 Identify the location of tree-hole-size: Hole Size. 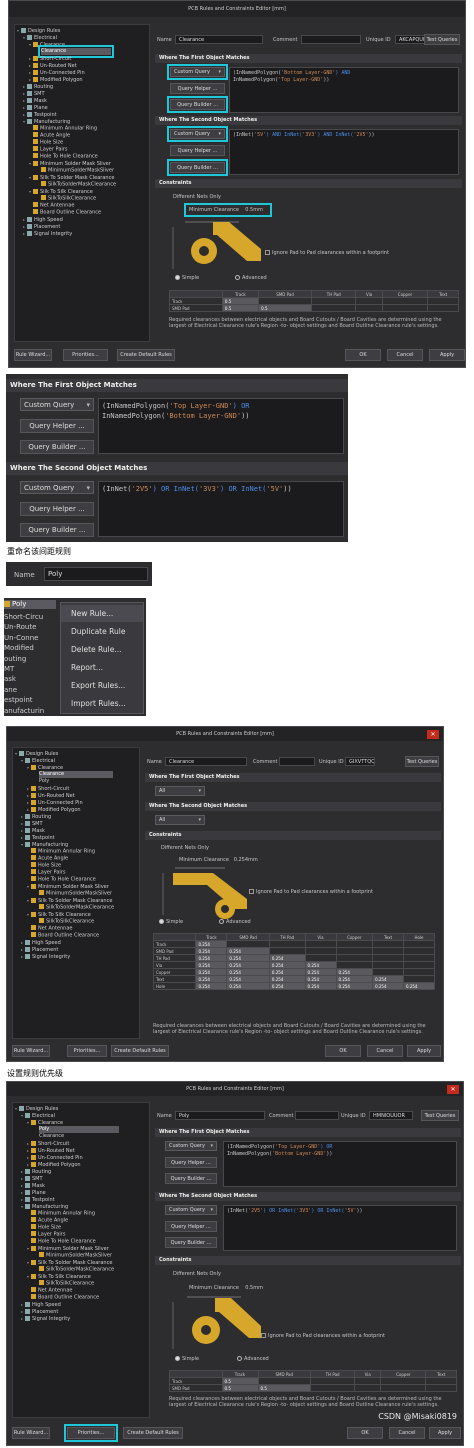
(46, 142).